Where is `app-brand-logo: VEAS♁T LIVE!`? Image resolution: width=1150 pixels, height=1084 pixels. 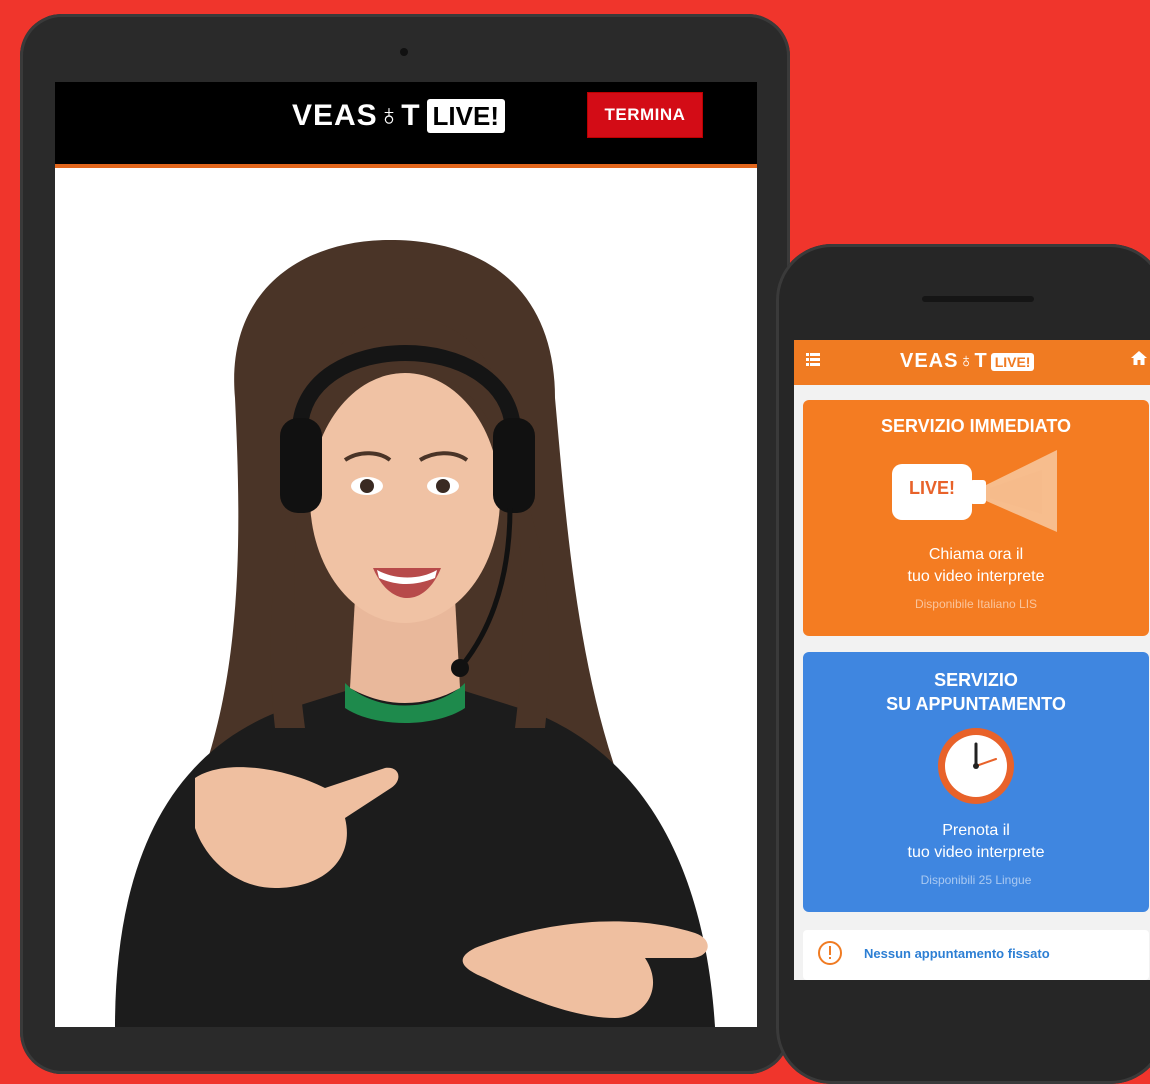 app-brand-logo: VEAS♁T LIVE! is located at coordinates (967, 361).